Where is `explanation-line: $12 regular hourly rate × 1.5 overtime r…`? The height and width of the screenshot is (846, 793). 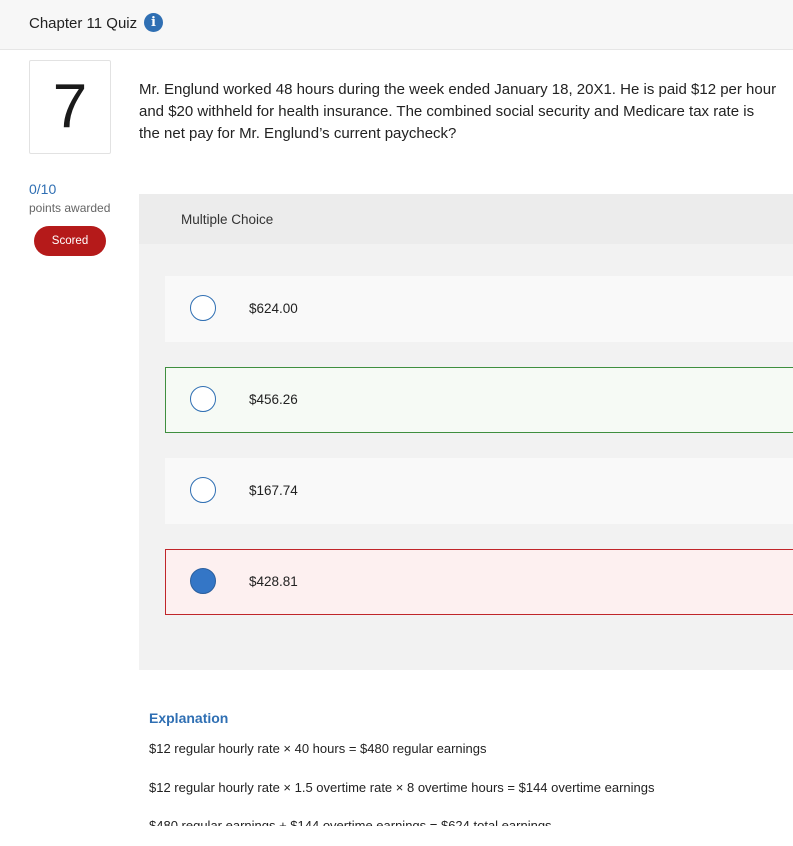
explanation-line: $12 regular hourly rate × 1.5 overtime r… is located at coordinates (402, 787).